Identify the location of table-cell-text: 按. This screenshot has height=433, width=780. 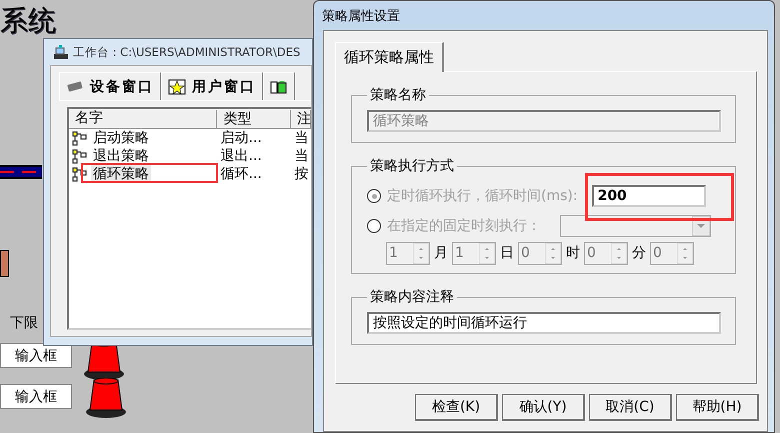
(301, 174).